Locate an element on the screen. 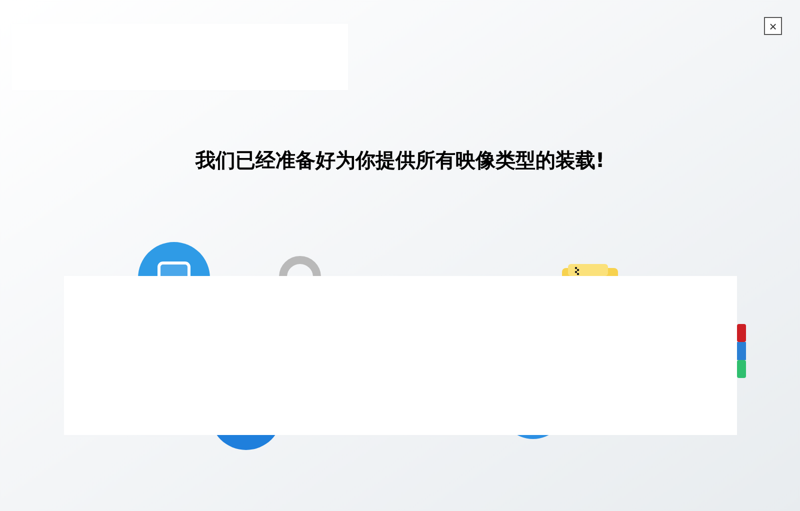  close-button: × is located at coordinates (773, 26).